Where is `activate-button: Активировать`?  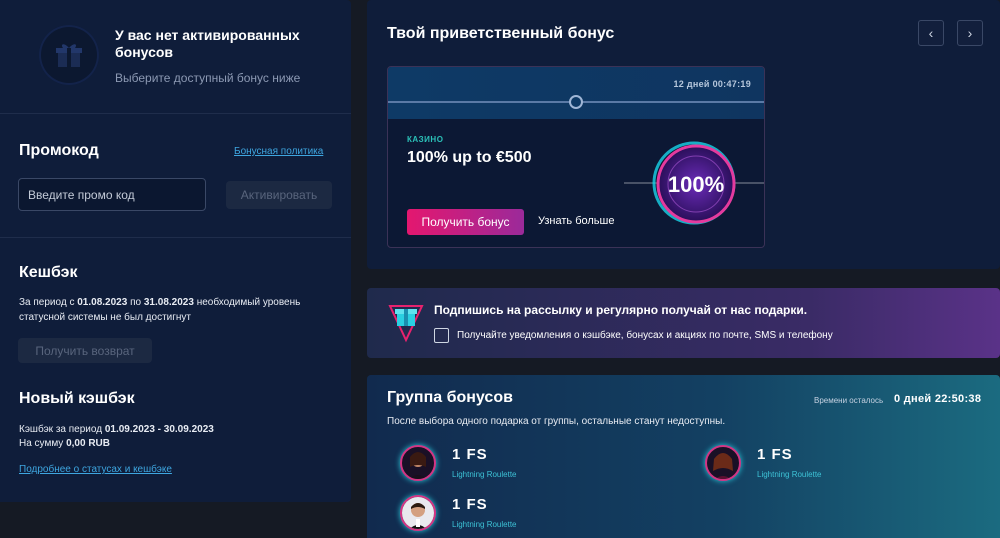
activate-button: Активировать is located at coordinates (279, 195).